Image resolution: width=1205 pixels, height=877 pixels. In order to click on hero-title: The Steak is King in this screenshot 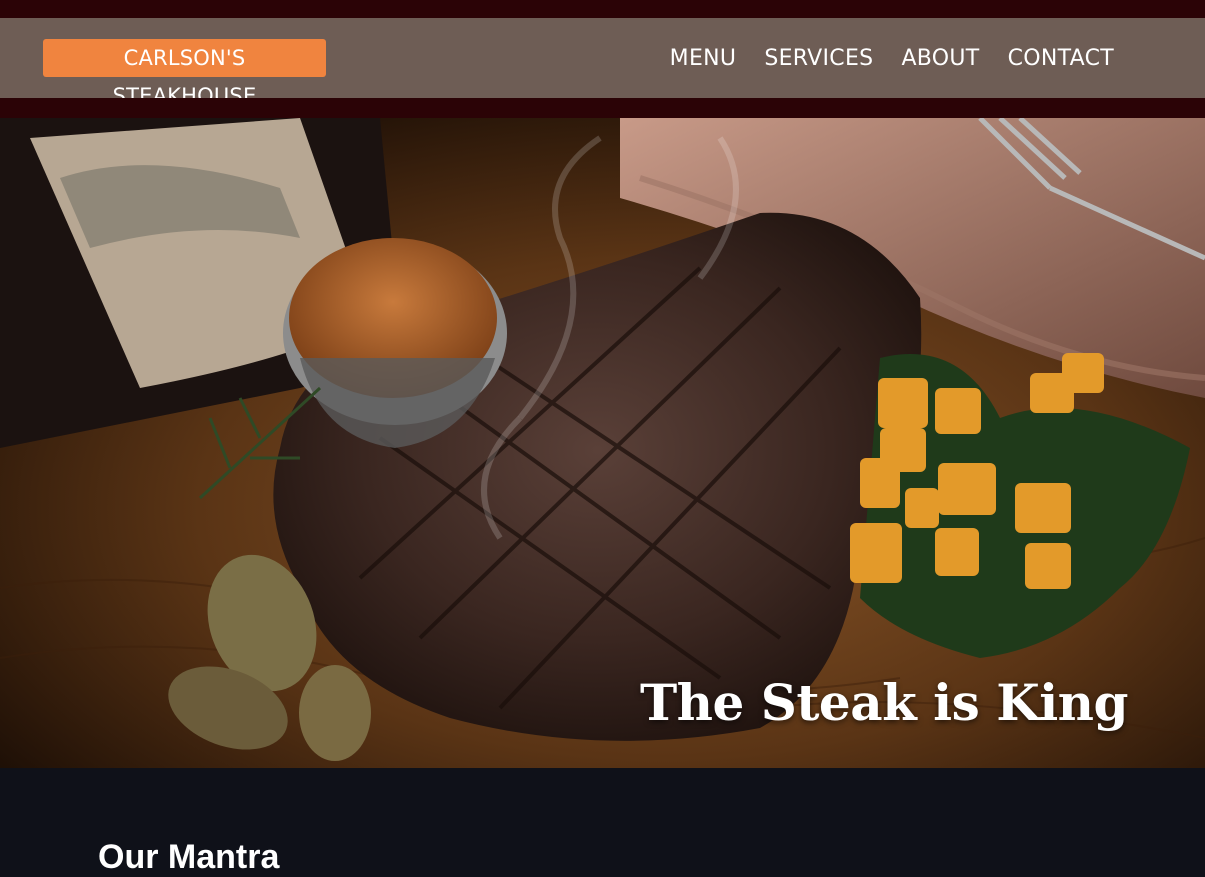, I will do `click(884, 702)`.